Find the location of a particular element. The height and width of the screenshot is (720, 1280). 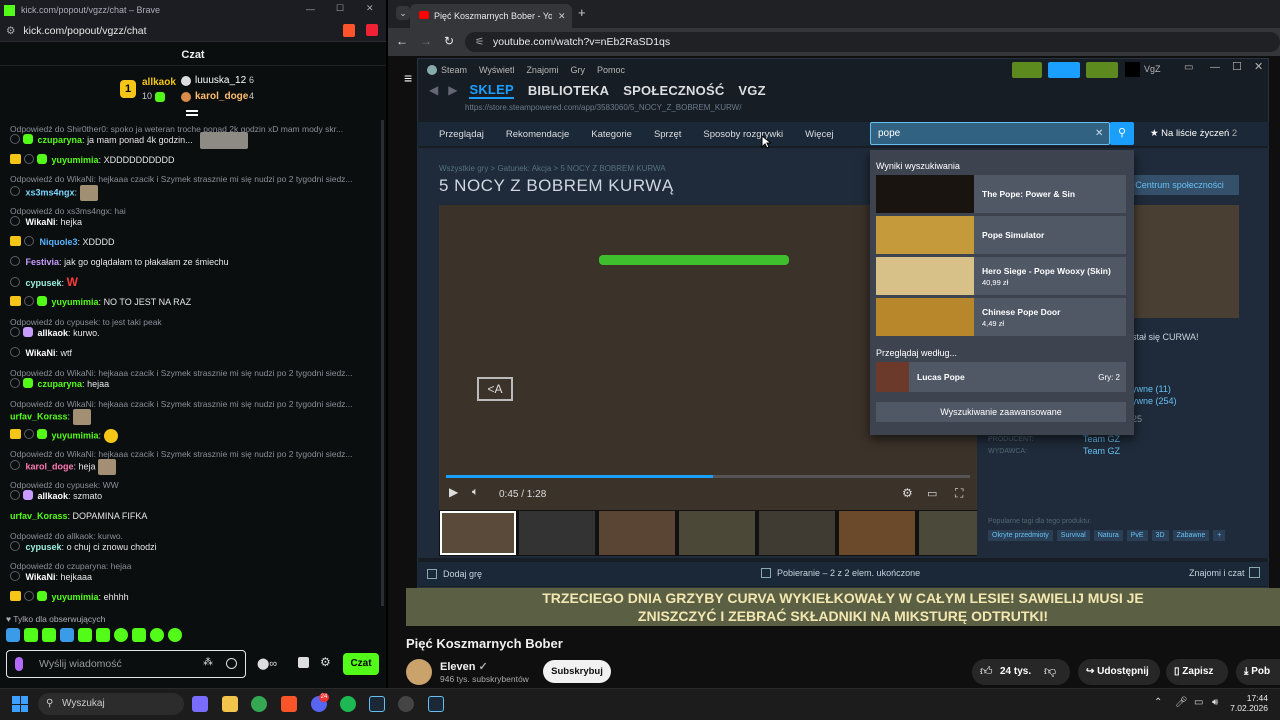

steam-close-icon: ✕ is located at coordinates (1258, 66).